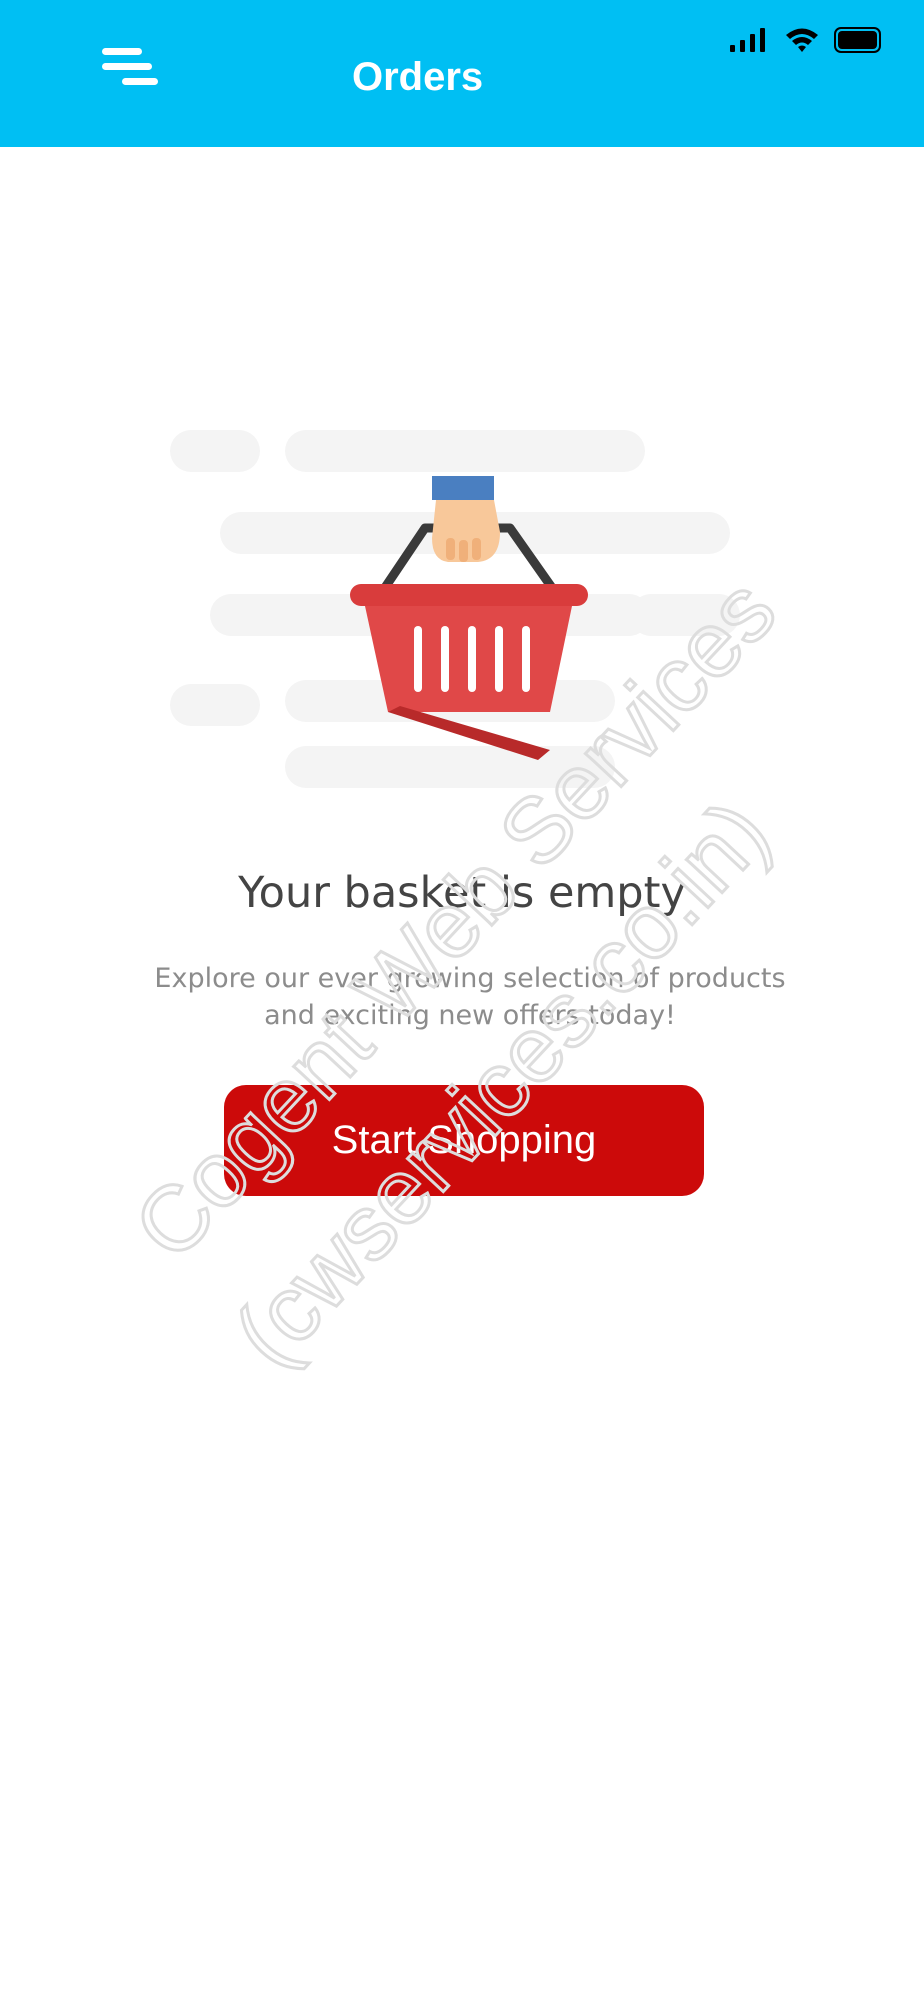 This screenshot has height=1995, width=924. I want to click on start-shopping-button: Start Shopping, so click(464, 1140).